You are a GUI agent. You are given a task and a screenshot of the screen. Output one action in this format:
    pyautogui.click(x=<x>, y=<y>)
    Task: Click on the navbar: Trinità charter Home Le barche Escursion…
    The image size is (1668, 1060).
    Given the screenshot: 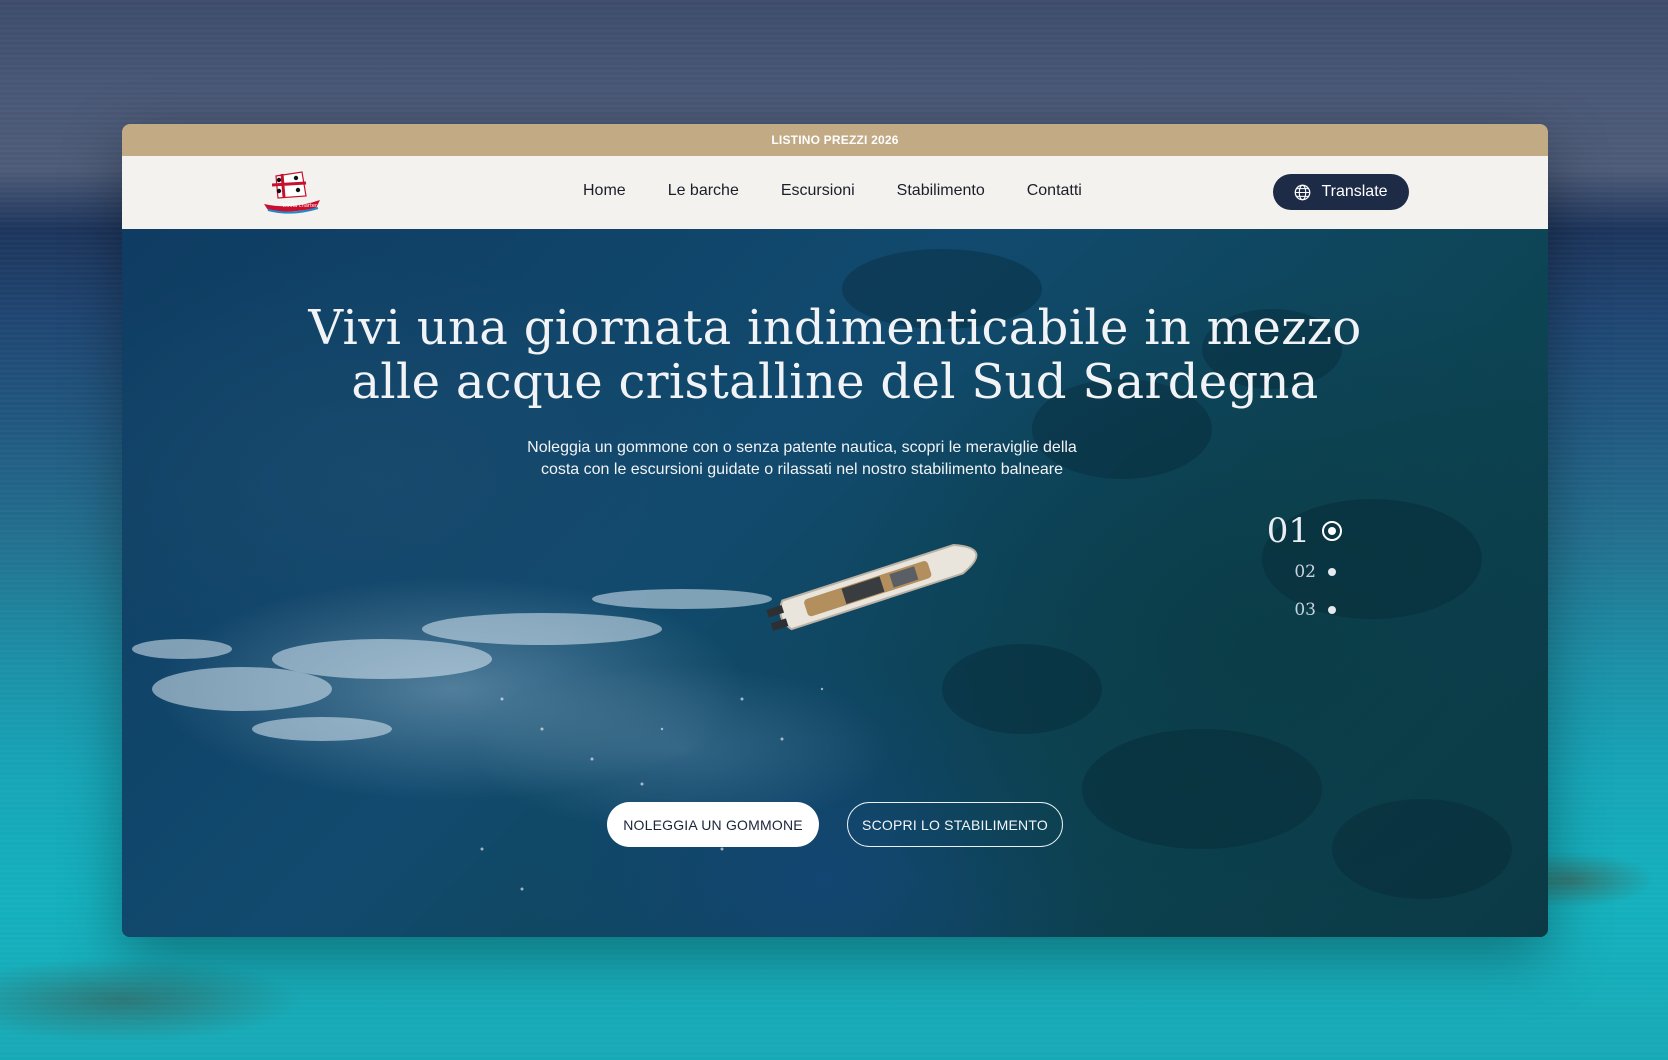 What is the action you would take?
    pyautogui.click(x=835, y=192)
    